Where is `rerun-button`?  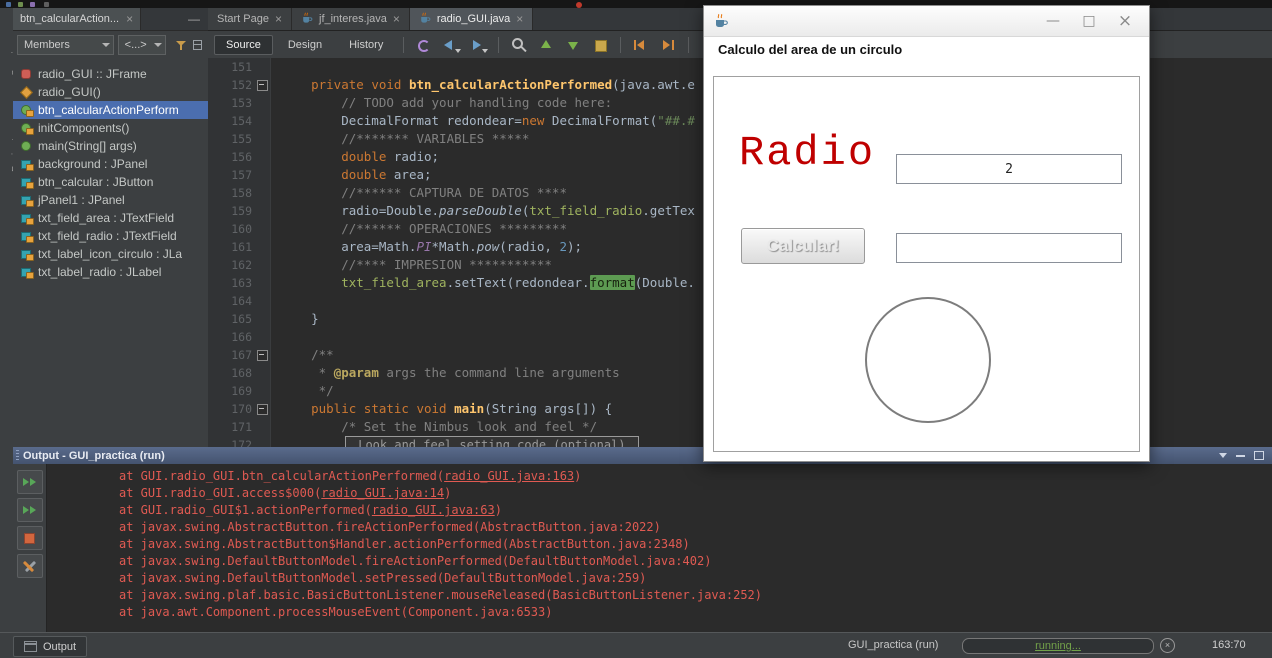 rerun-button is located at coordinates (29, 482).